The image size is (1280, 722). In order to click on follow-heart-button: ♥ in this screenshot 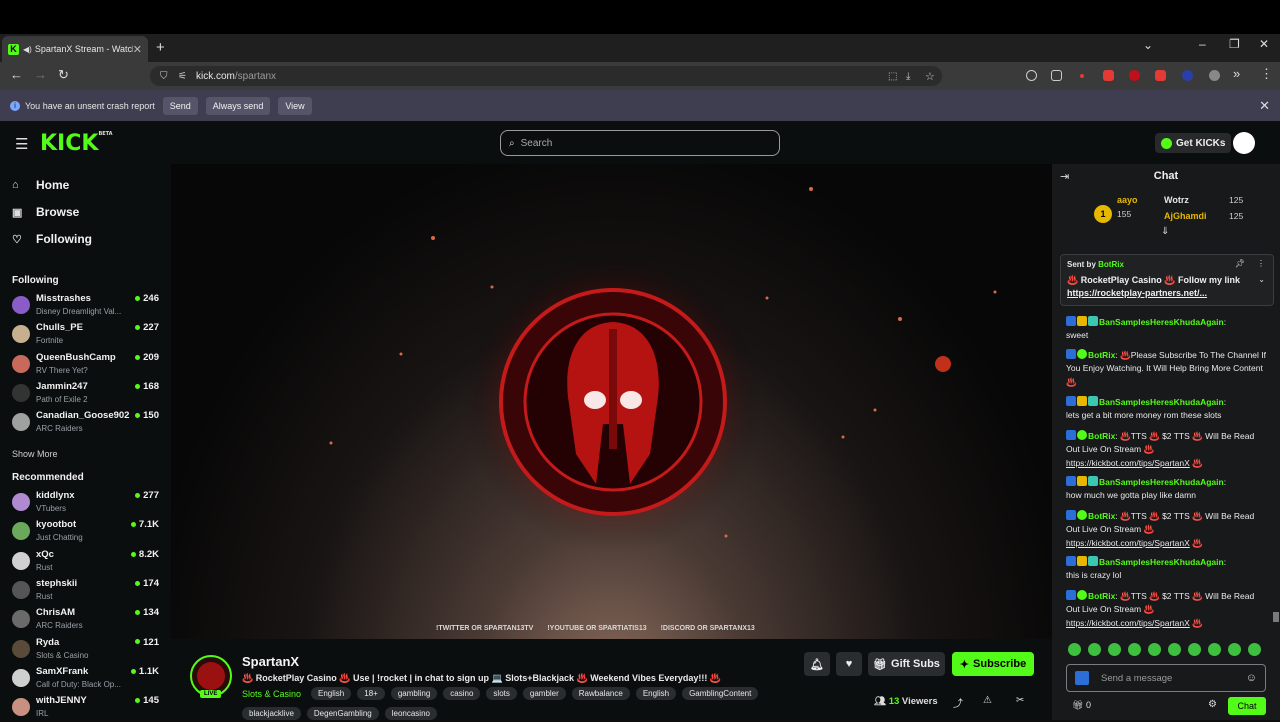, I will do `click(849, 664)`.